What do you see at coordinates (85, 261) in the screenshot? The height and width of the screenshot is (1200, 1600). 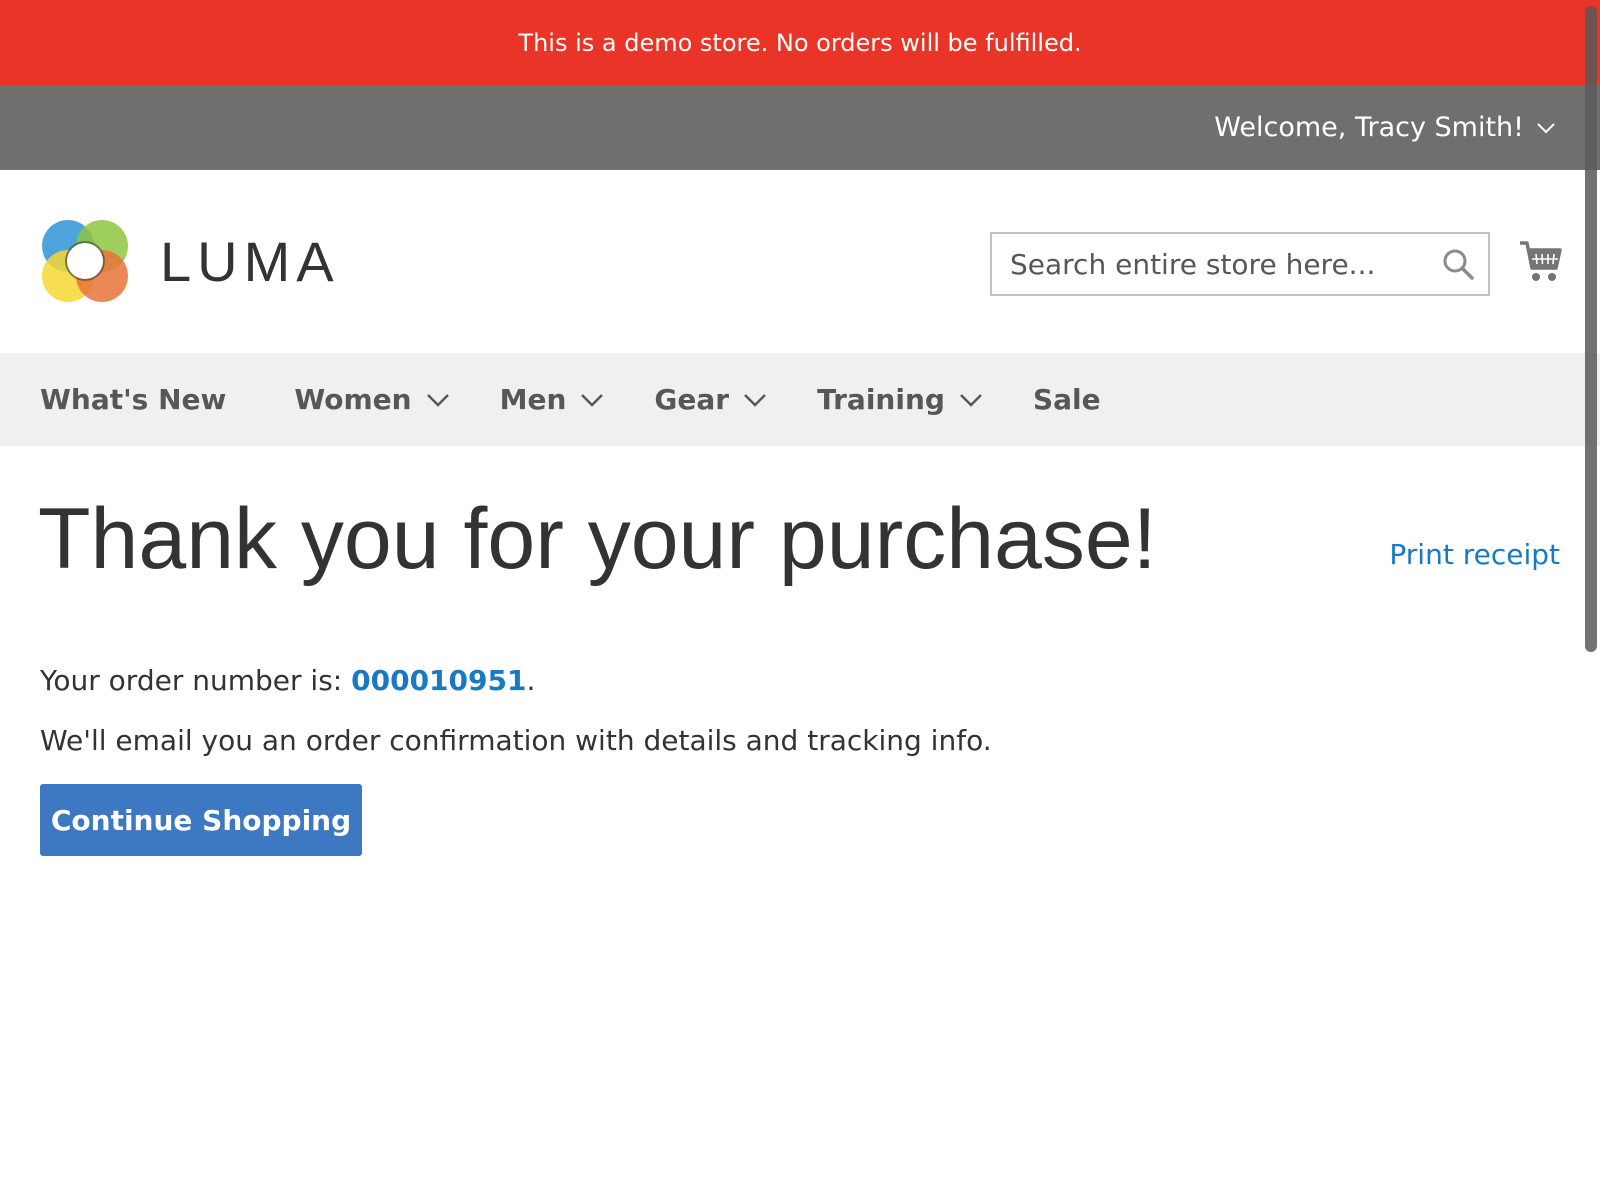 I see `luma-logo-icon` at bounding box center [85, 261].